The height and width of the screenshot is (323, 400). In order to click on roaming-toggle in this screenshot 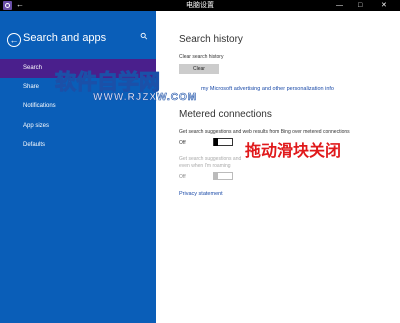, I will do `click(223, 176)`.